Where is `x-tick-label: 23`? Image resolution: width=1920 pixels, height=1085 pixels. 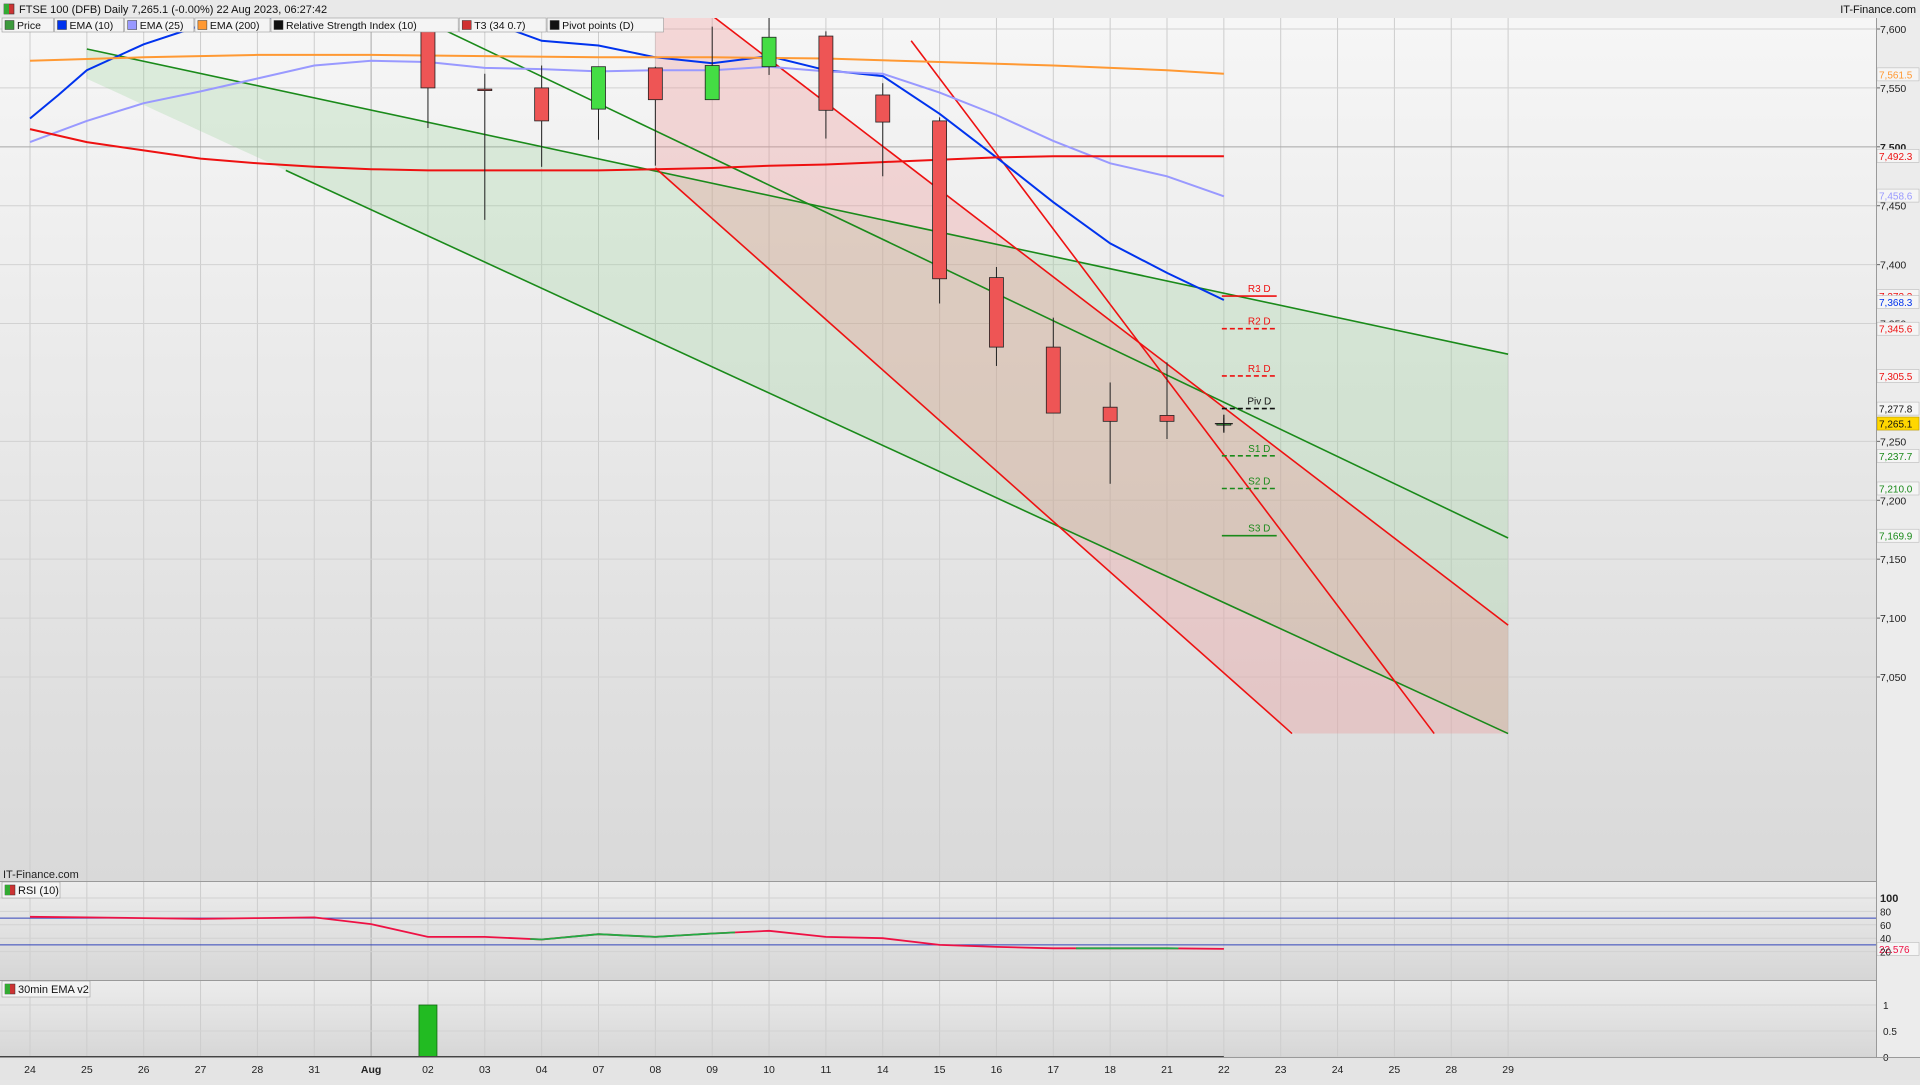
x-tick-label: 23 is located at coordinates (1281, 1070).